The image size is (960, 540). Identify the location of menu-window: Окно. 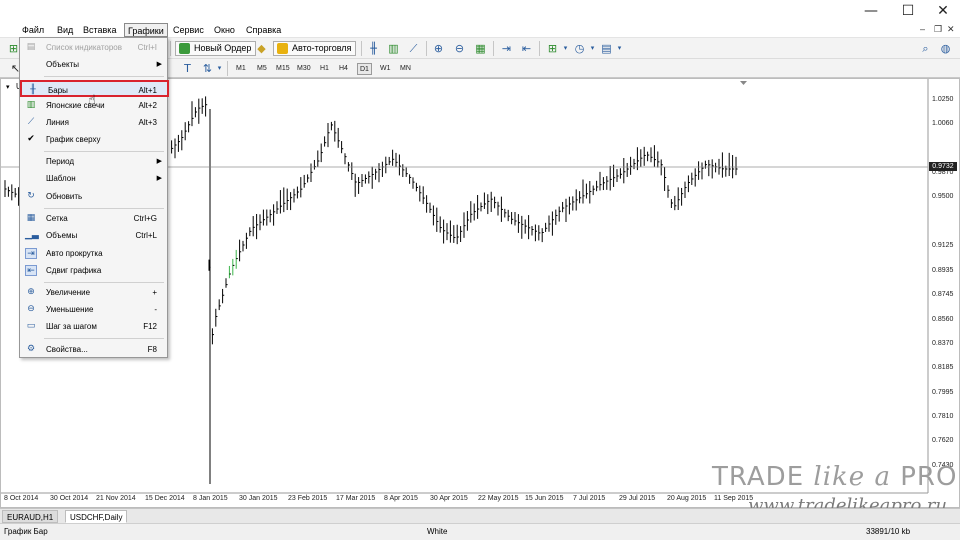
(224, 30).